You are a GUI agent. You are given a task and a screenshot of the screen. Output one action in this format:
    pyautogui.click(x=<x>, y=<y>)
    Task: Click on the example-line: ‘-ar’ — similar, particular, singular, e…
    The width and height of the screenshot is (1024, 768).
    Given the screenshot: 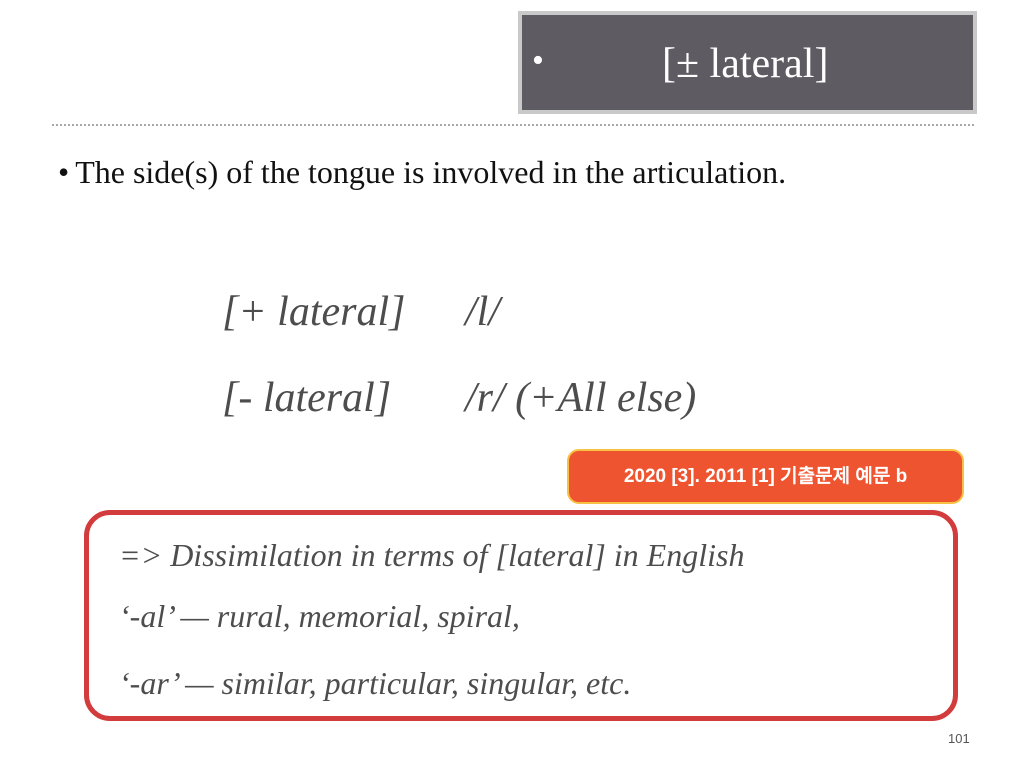 What is the action you would take?
    pyautogui.click(x=375, y=683)
    